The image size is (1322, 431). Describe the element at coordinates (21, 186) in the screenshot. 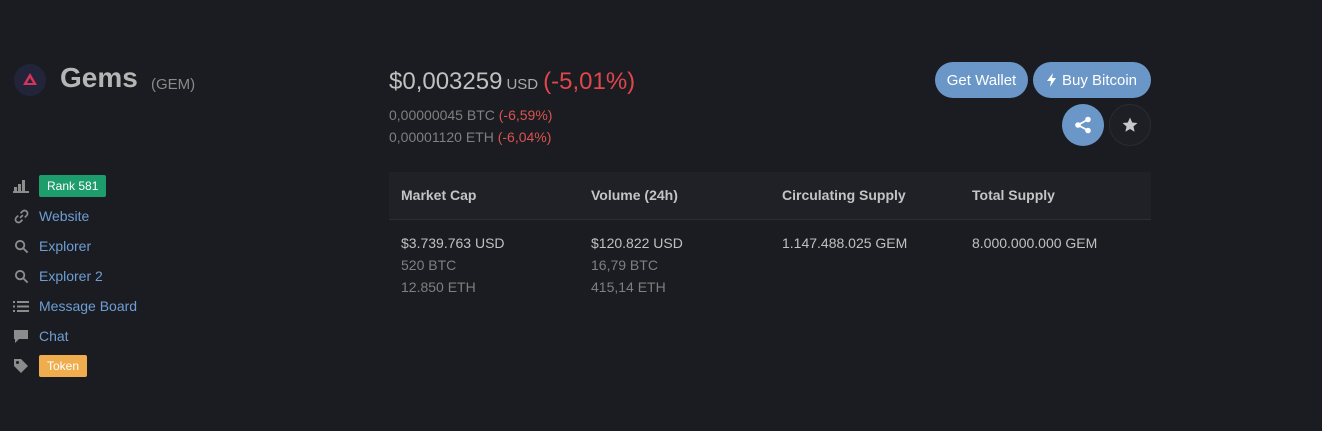

I see `bar-chart-icon` at that location.